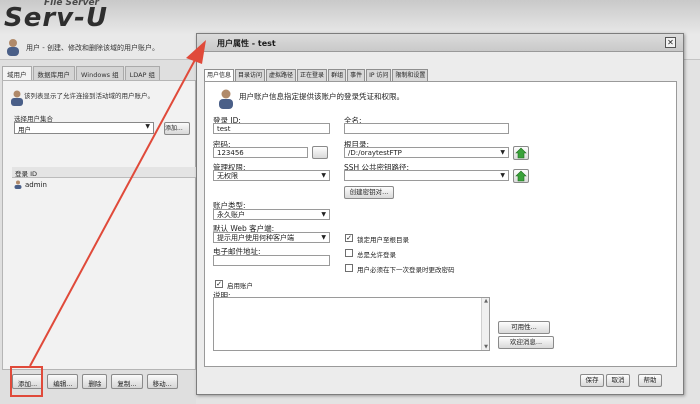 The image size is (700, 404). What do you see at coordinates (426, 152) in the screenshot?
I see `root-dir-select: /D:/oraytestFTP ▼` at bounding box center [426, 152].